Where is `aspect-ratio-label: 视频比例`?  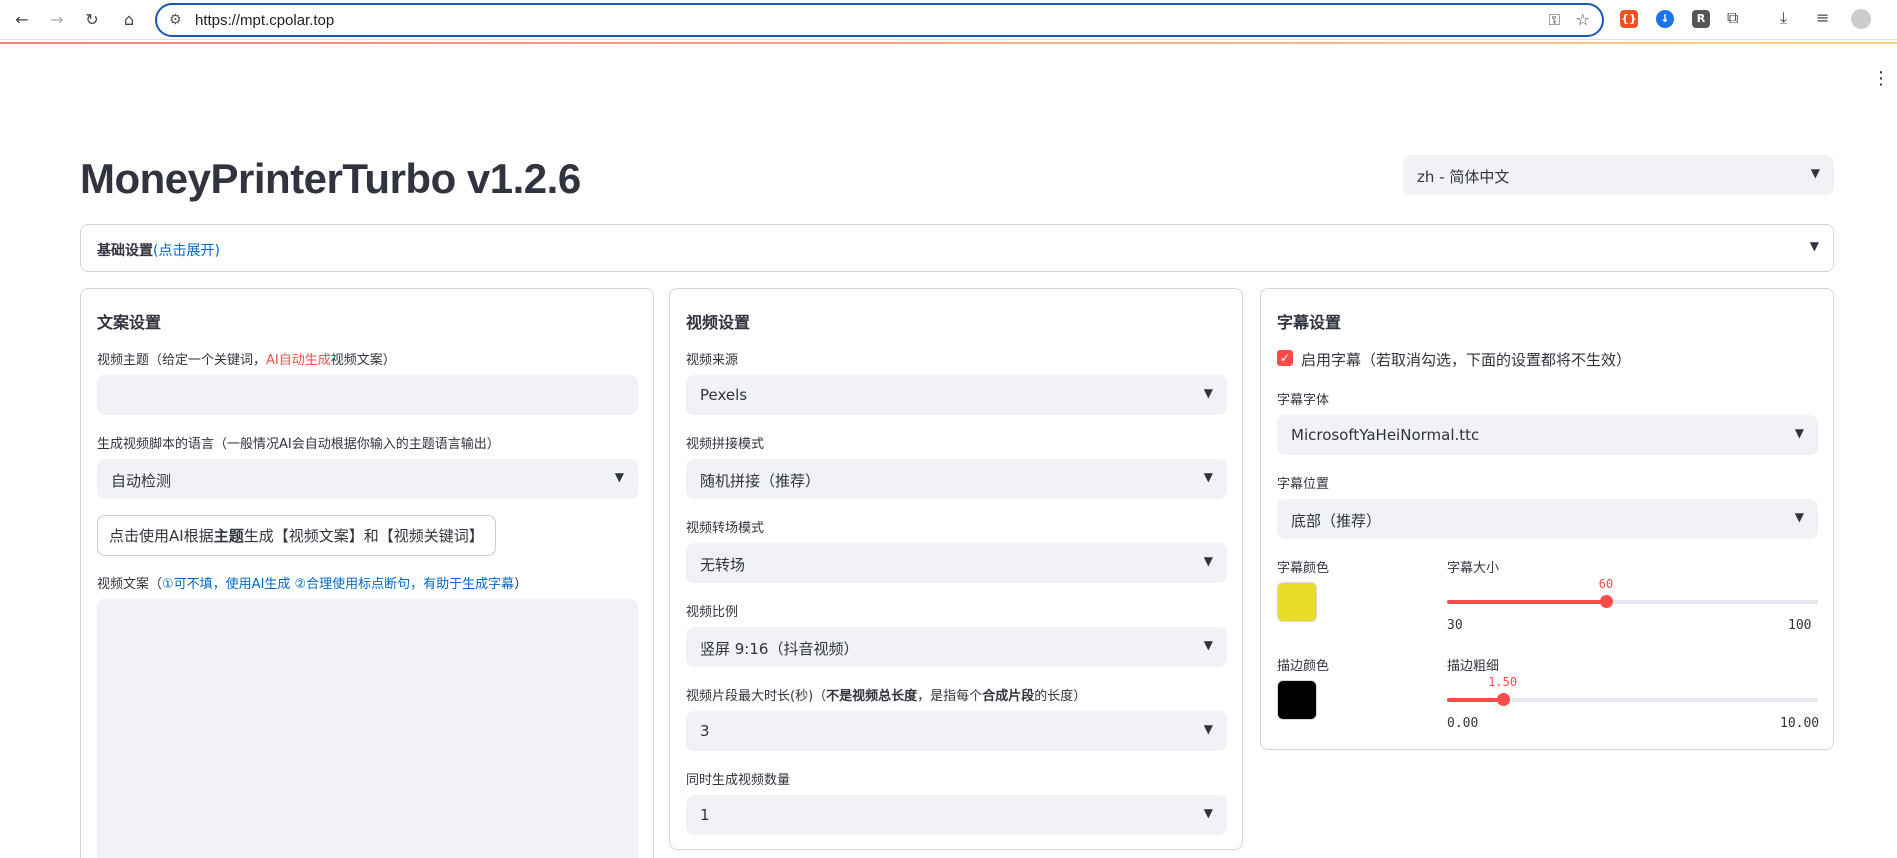 aspect-ratio-label: 视频比例 is located at coordinates (712, 612).